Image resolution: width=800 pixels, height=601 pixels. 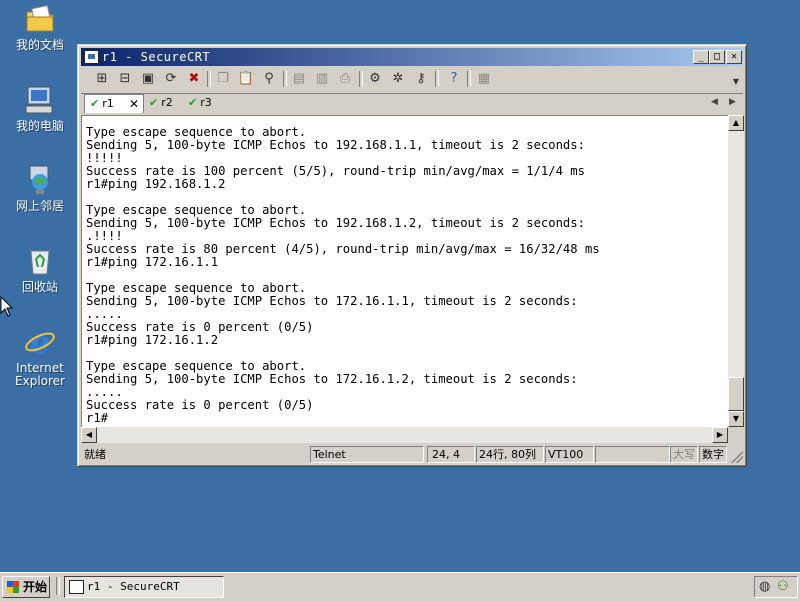 What do you see at coordinates (133, 586) in the screenshot?
I see `taskbar-button-label: r1 - SecureCRT` at bounding box center [133, 586].